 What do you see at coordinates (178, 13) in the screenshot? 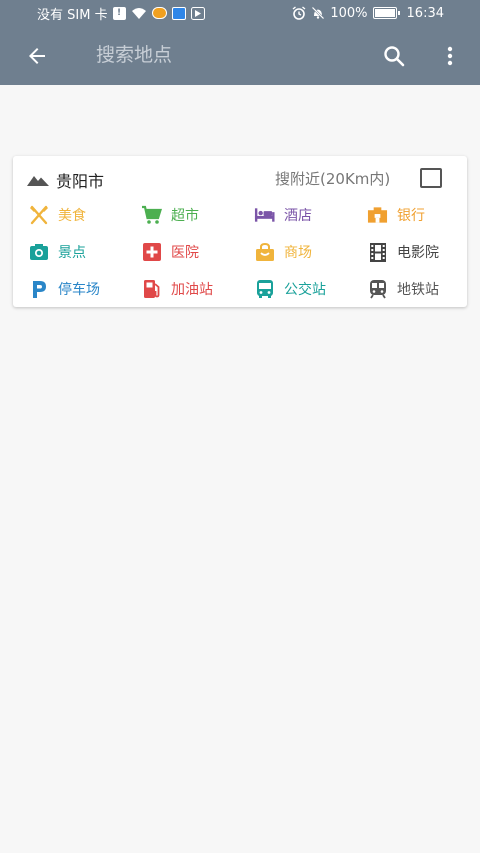
I see `cloud-app-icon` at bounding box center [178, 13].